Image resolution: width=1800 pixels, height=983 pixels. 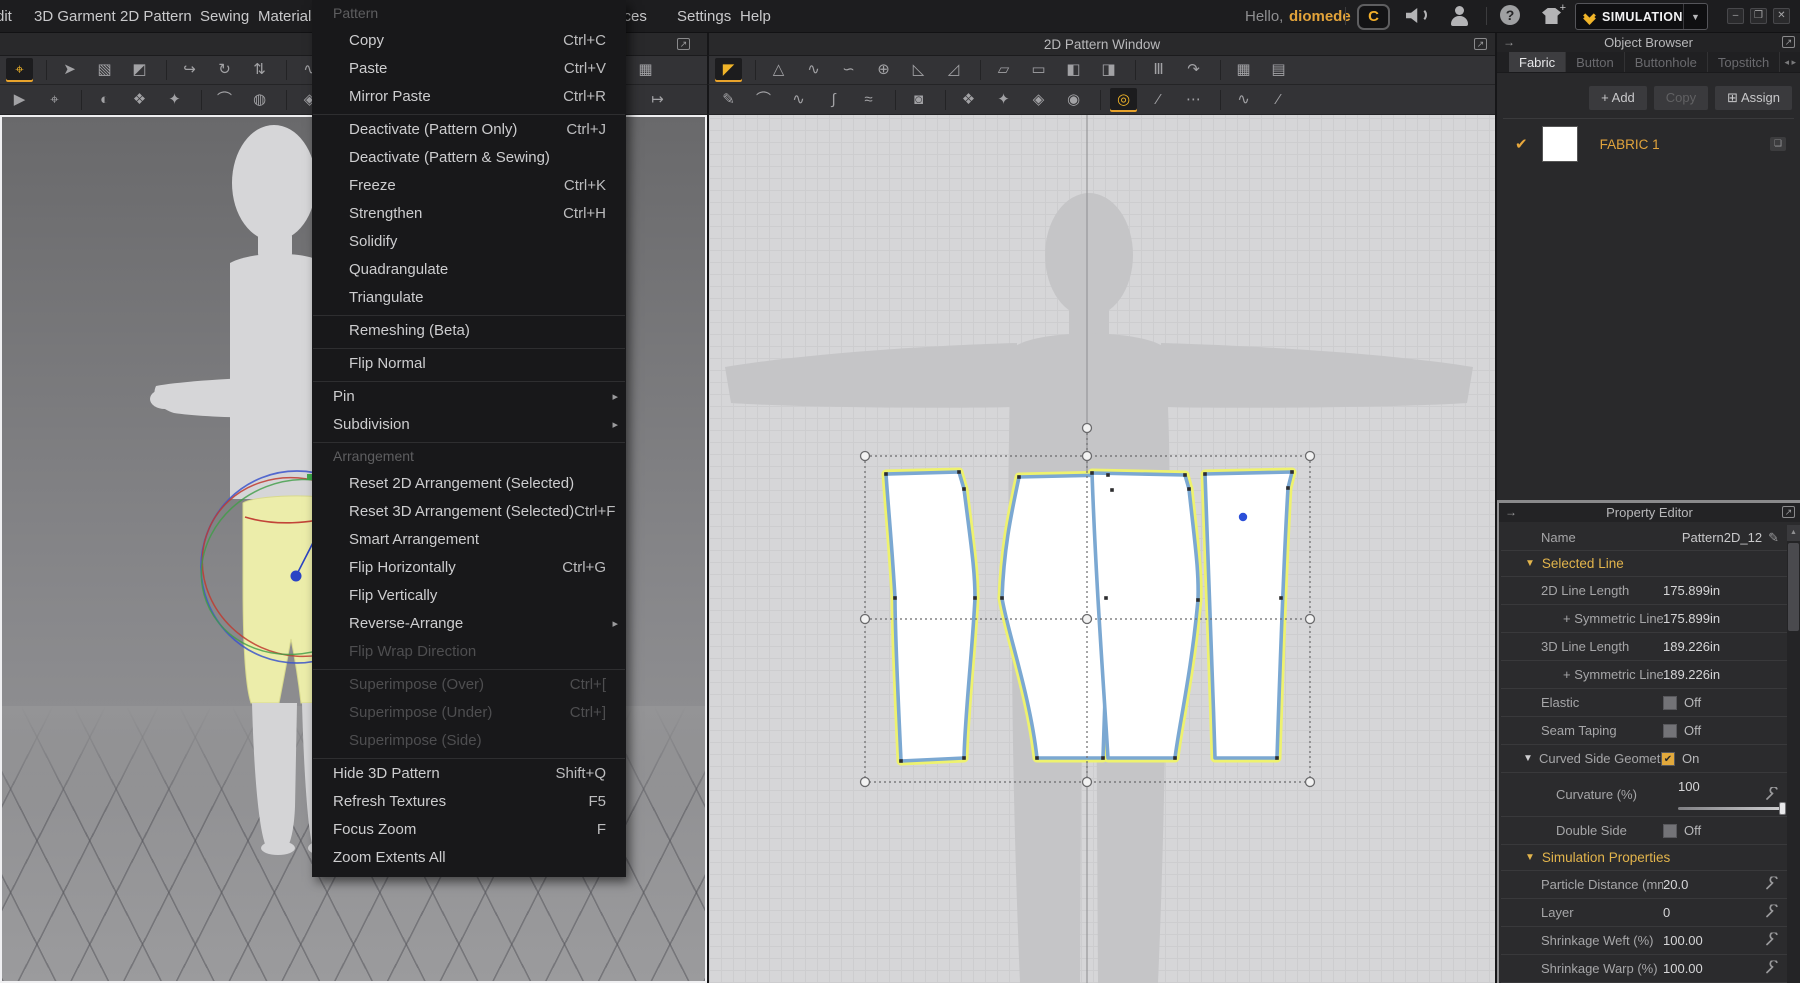 What do you see at coordinates (156, 16) in the screenshot?
I see `menu-2d-pattern: 2D Pattern` at bounding box center [156, 16].